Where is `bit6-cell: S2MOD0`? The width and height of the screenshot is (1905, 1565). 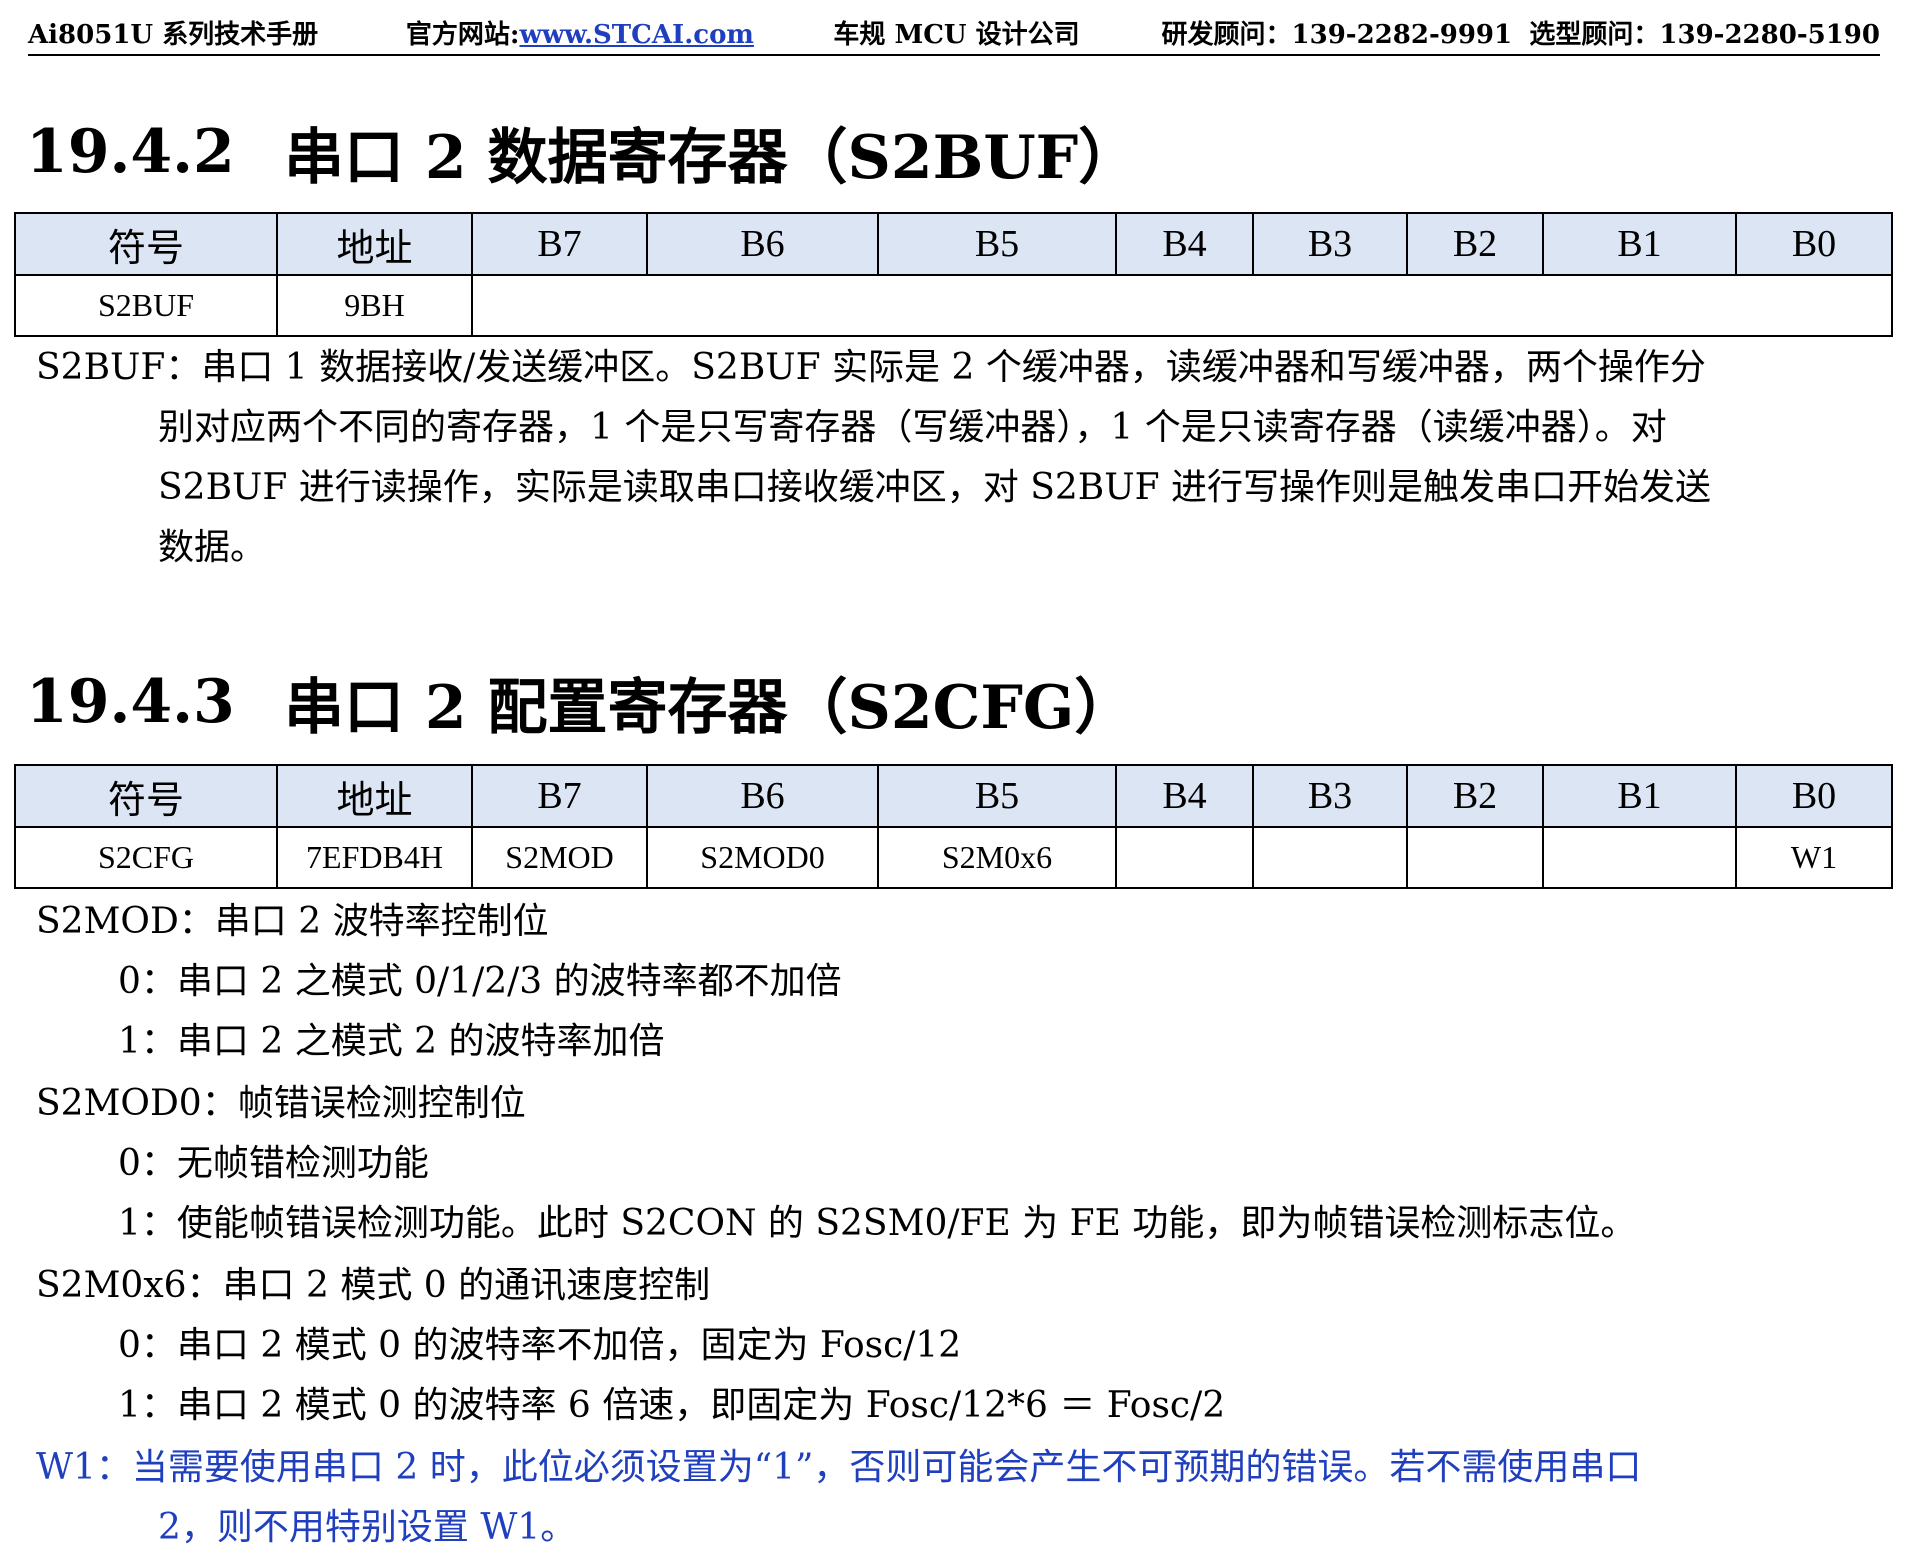 bit6-cell: S2MOD0 is located at coordinates (762, 857).